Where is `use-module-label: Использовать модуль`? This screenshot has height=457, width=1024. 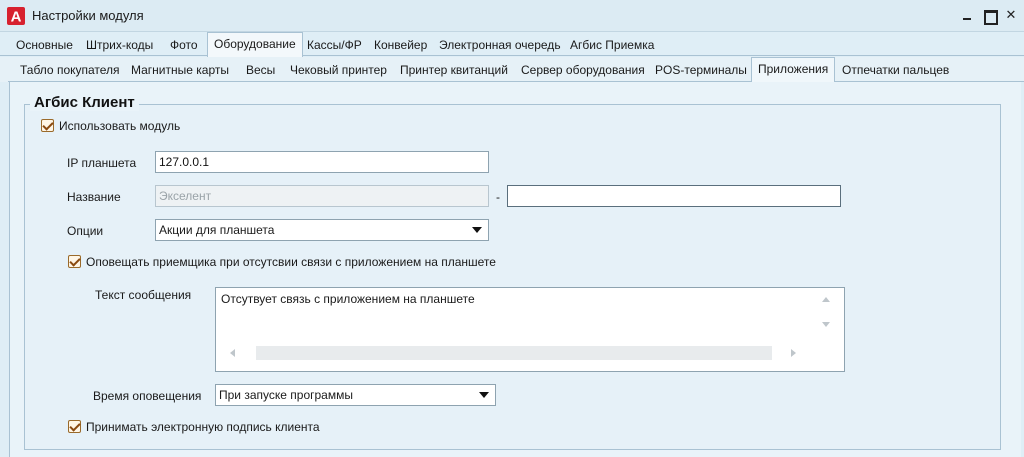
use-module-label: Использовать модуль is located at coordinates (120, 126).